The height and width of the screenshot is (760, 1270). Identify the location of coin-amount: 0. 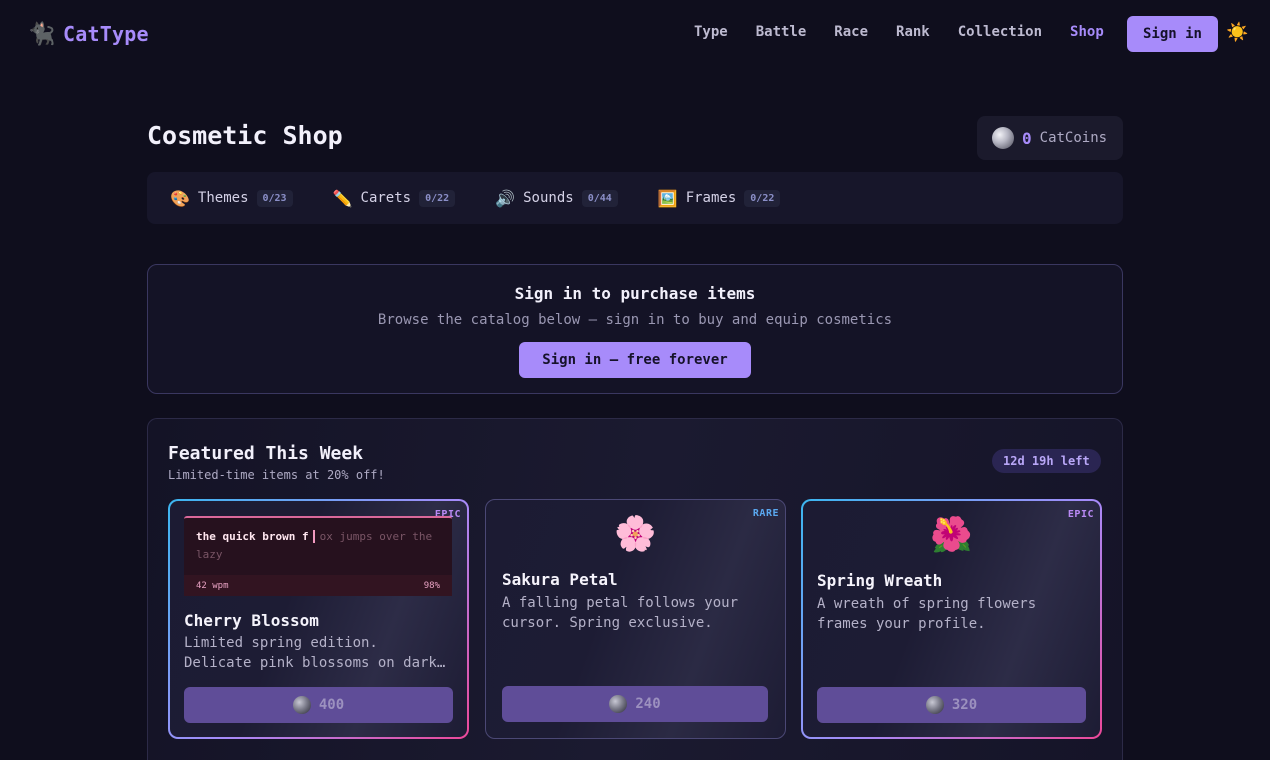
(1027, 138).